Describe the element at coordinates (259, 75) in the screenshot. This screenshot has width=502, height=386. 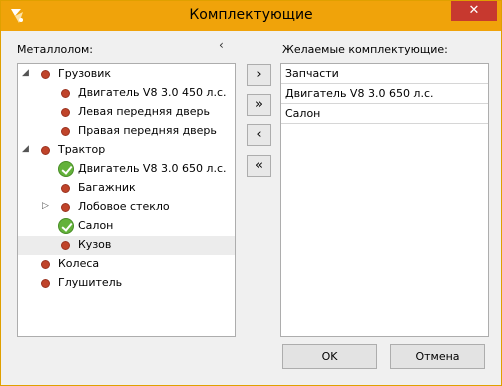
I see `move-right-button: ›` at that location.